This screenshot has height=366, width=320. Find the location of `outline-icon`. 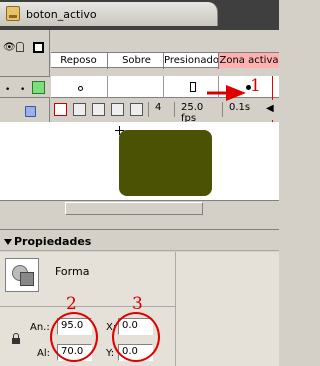

outline-icon is located at coordinates (38, 47).